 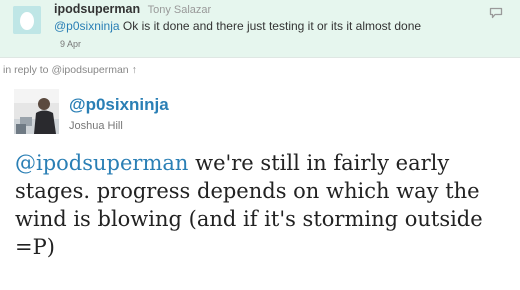 I want to click on up-arrow-icon: ↑, so click(x=134, y=70).